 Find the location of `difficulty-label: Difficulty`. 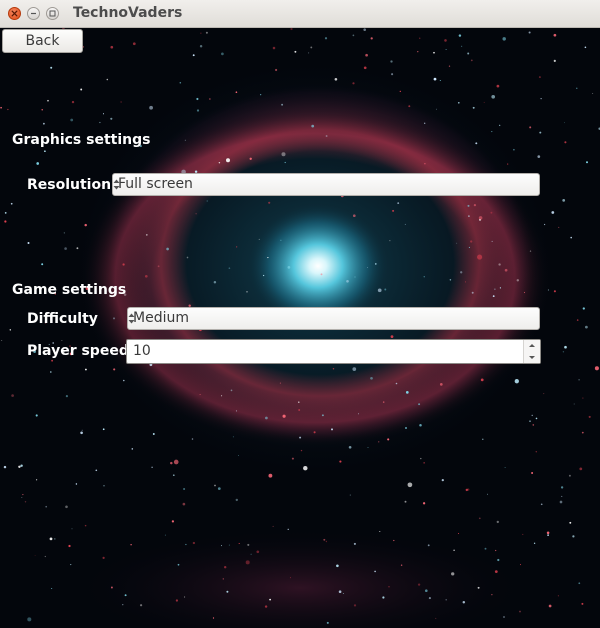

difficulty-label: Difficulty is located at coordinates (62, 319).